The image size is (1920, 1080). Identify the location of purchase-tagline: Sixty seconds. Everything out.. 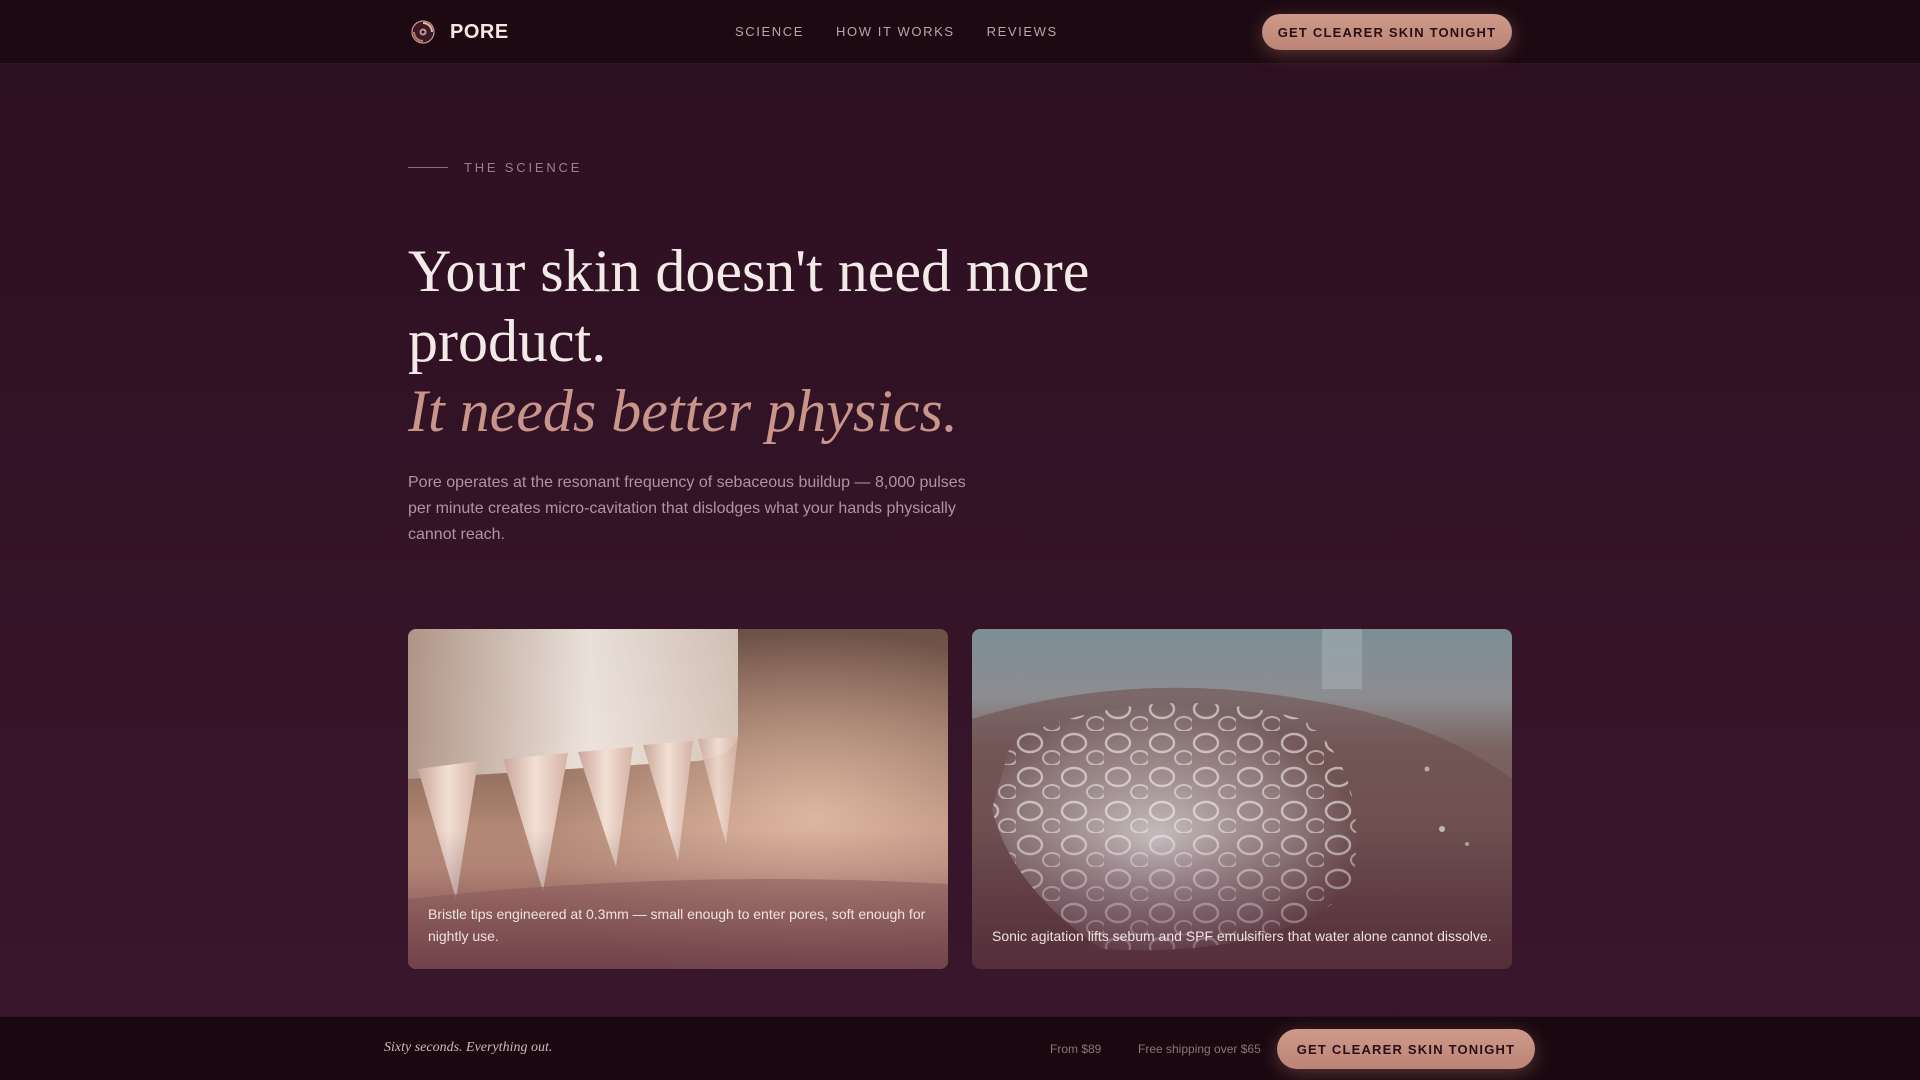
(468, 1047).